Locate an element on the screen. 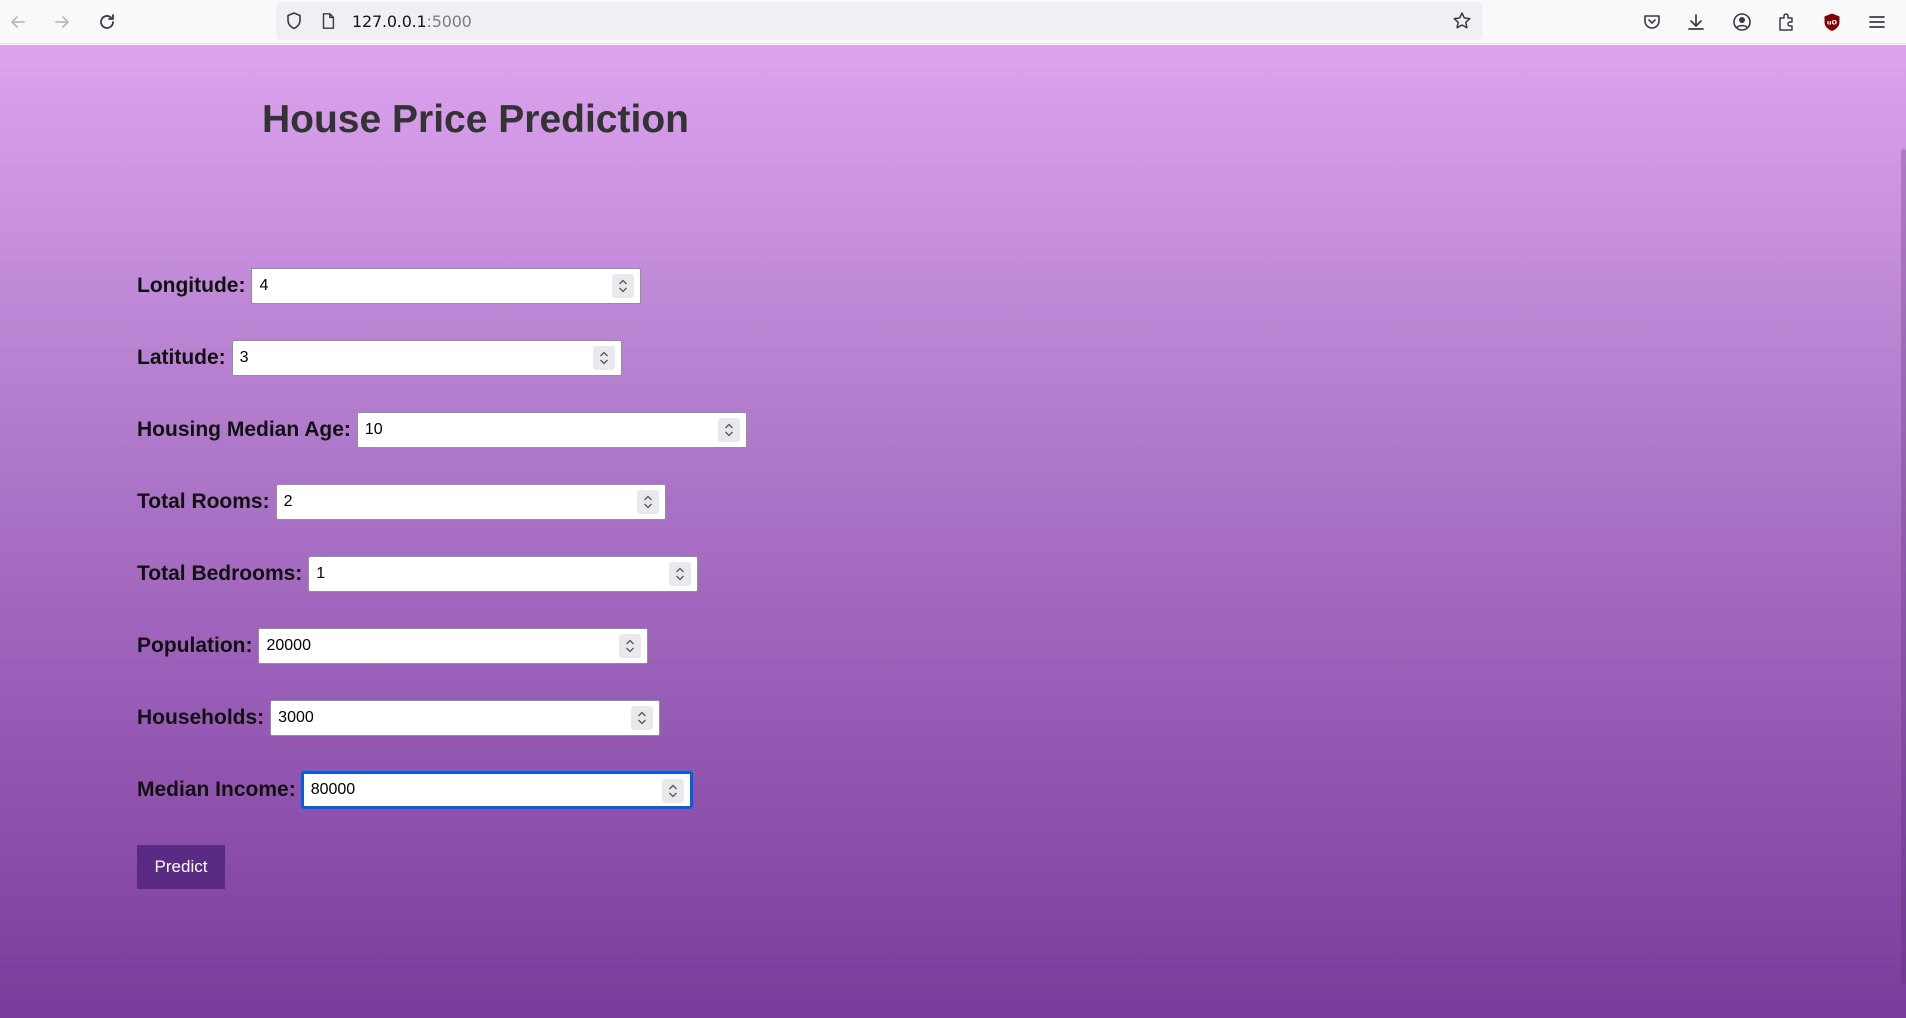  longitude-field is located at coordinates (446, 286).